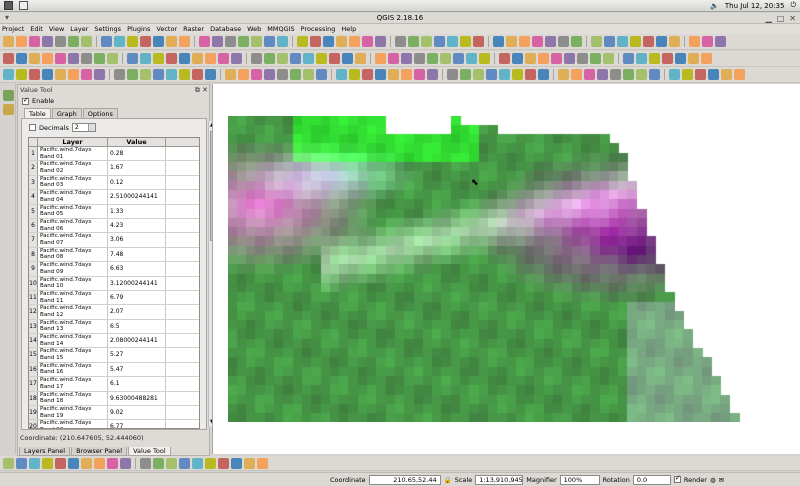  What do you see at coordinates (100, 113) in the screenshot?
I see `tab-options: Options` at bounding box center [100, 113].